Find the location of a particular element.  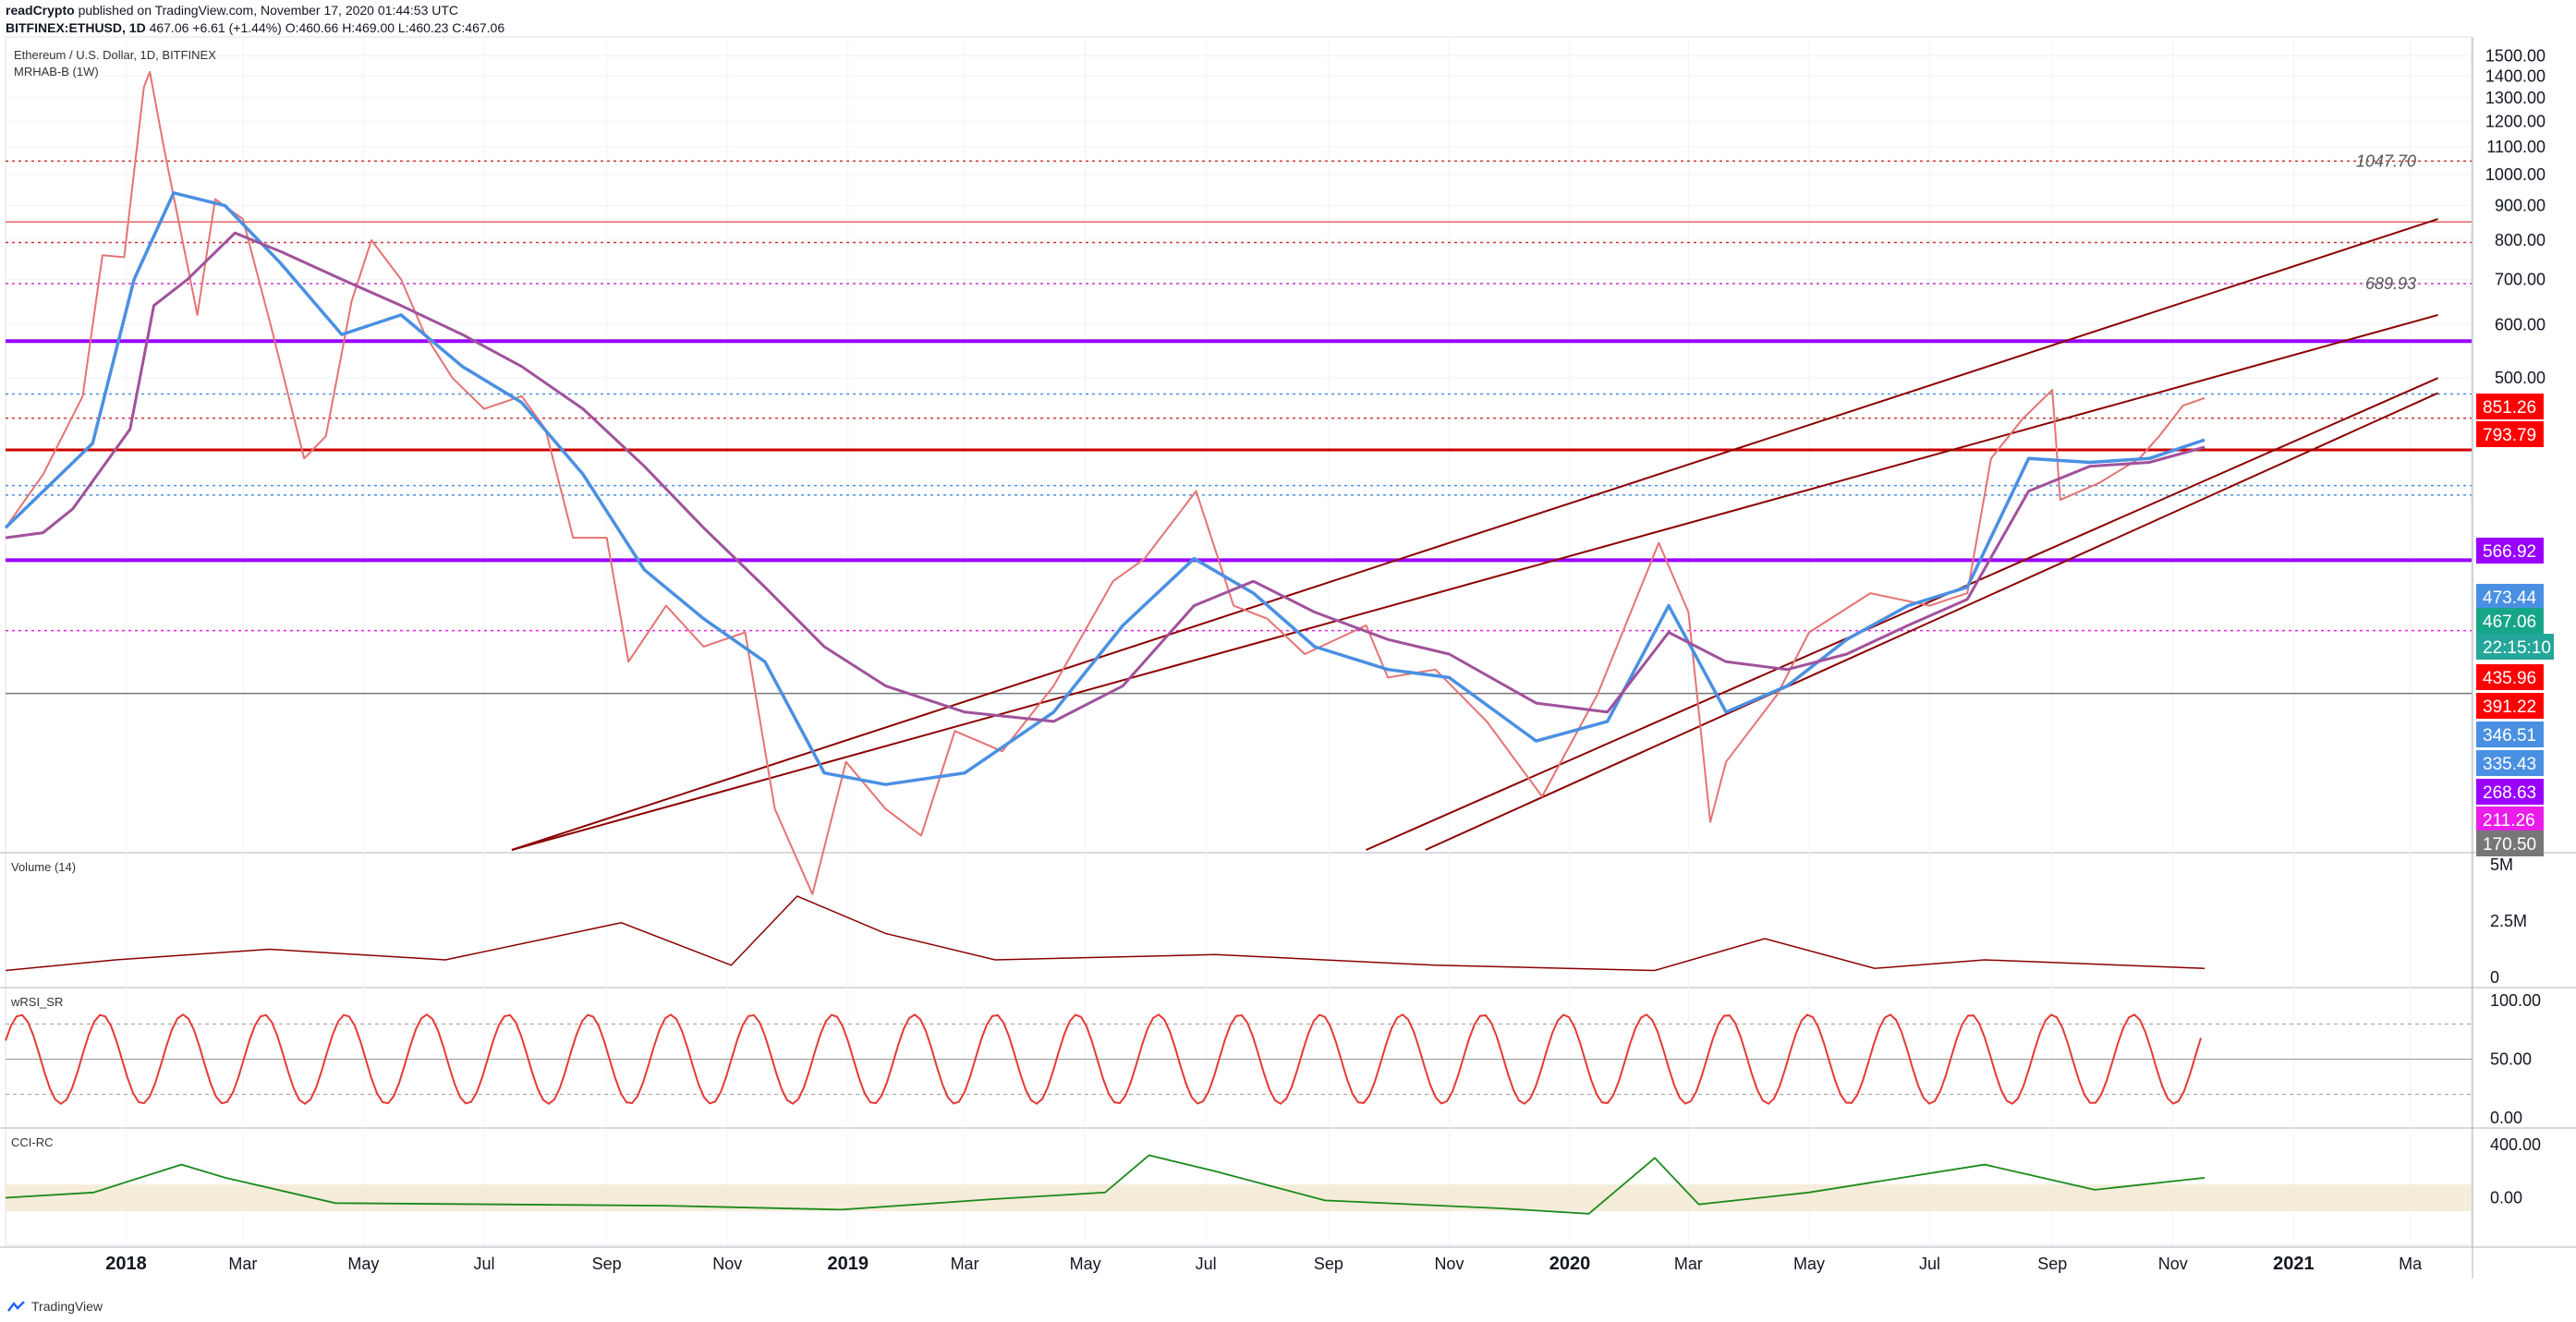

footer-brand: TradingView is located at coordinates (67, 1306).